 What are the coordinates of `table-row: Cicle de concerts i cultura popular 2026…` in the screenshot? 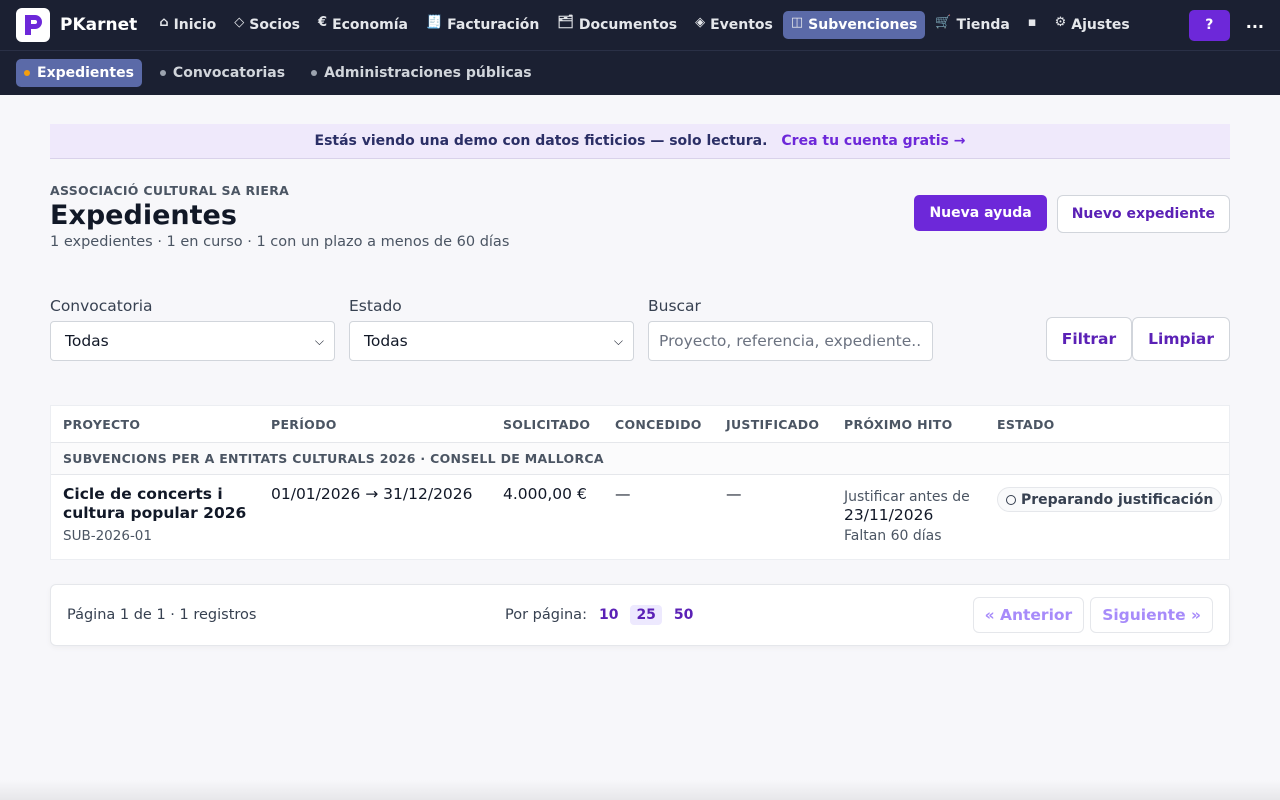 It's located at (640, 517).